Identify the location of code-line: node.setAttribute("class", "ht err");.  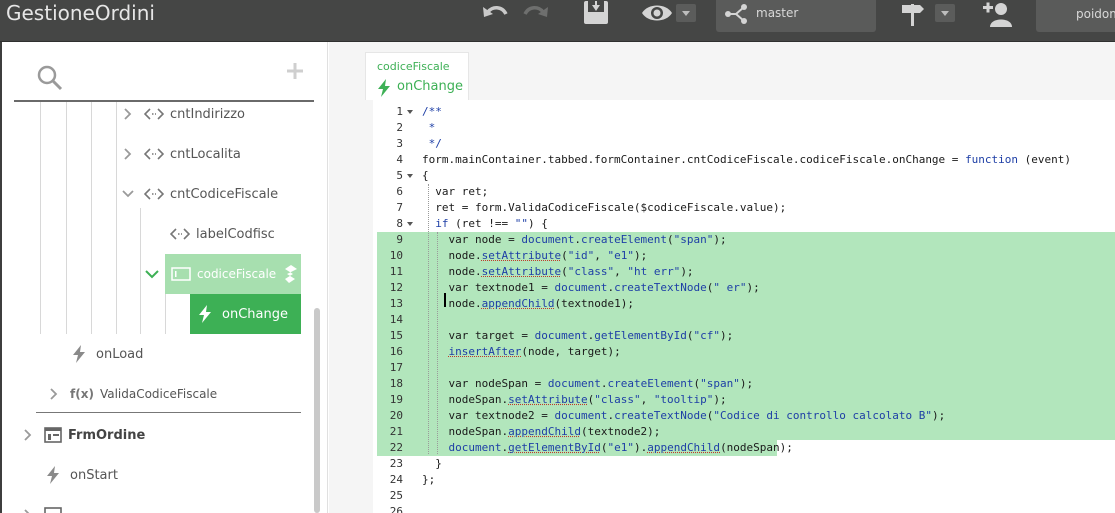
(558, 272).